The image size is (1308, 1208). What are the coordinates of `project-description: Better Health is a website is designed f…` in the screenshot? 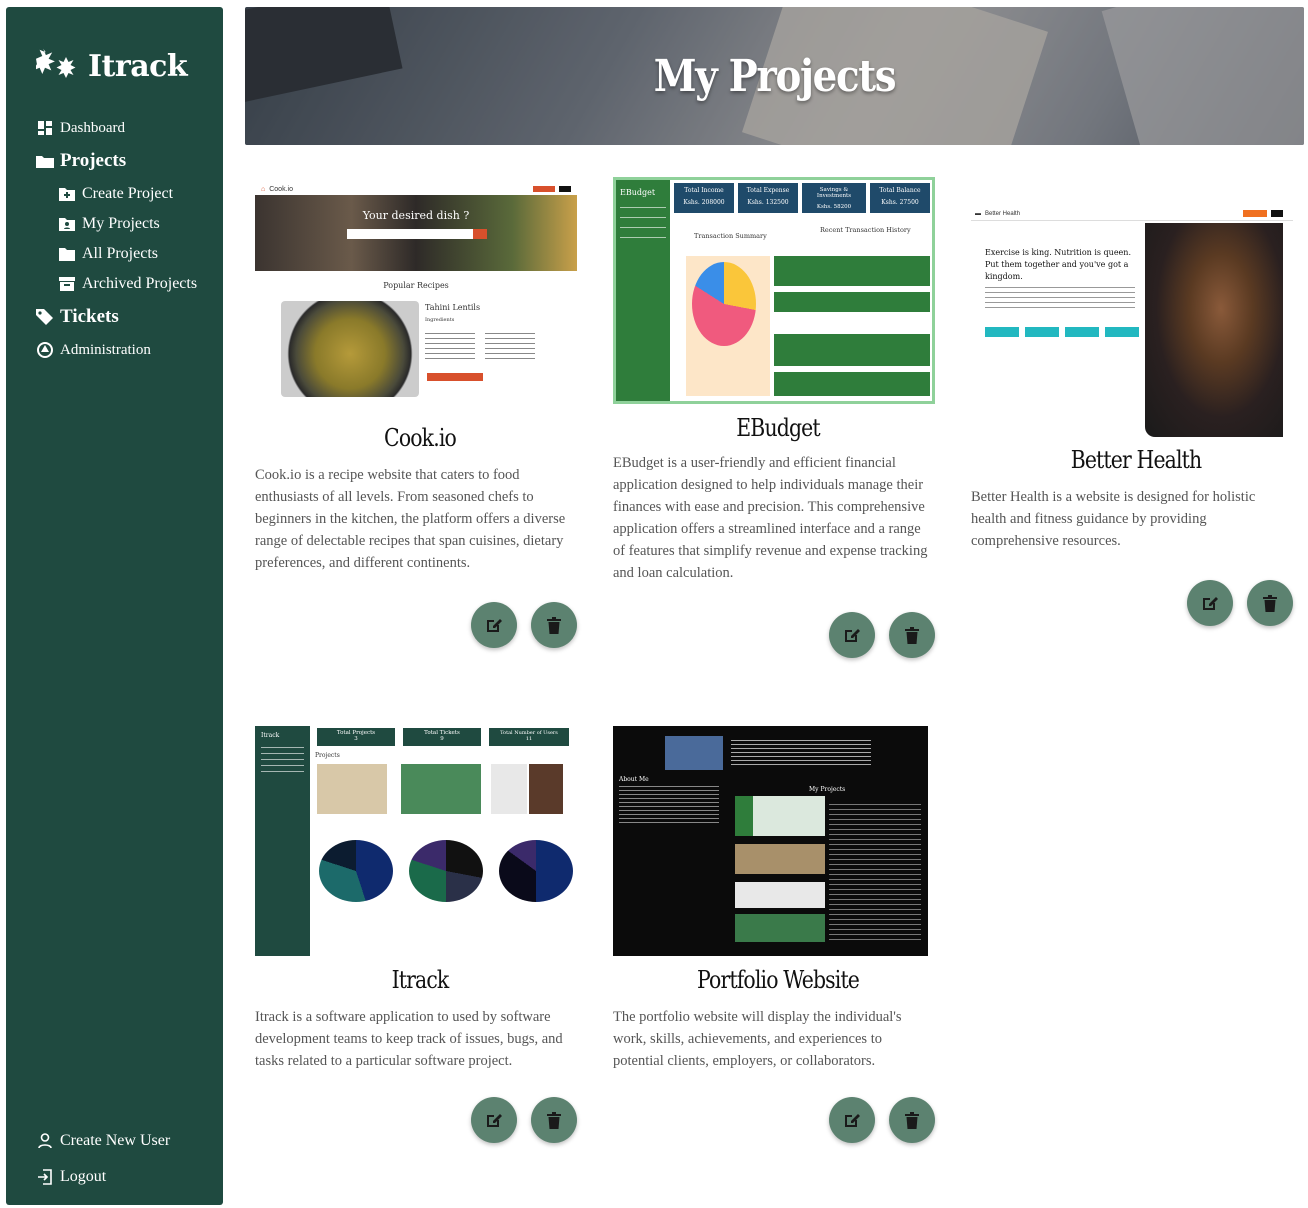 It's located at (1113, 519).